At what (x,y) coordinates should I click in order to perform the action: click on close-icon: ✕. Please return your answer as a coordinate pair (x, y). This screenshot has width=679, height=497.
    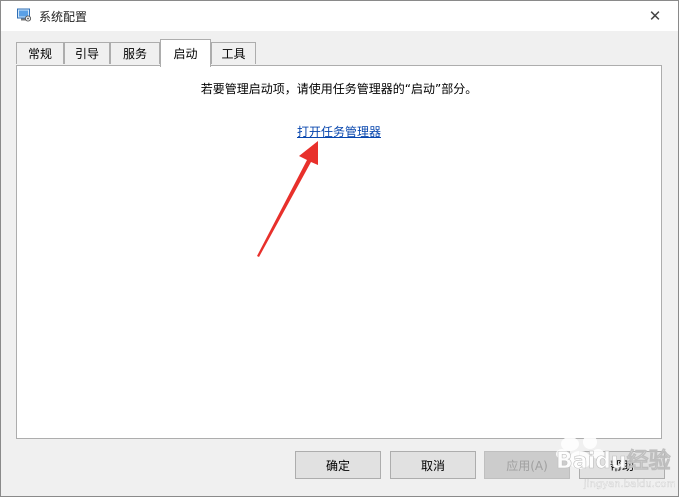
    Looking at the image, I should click on (655, 16).